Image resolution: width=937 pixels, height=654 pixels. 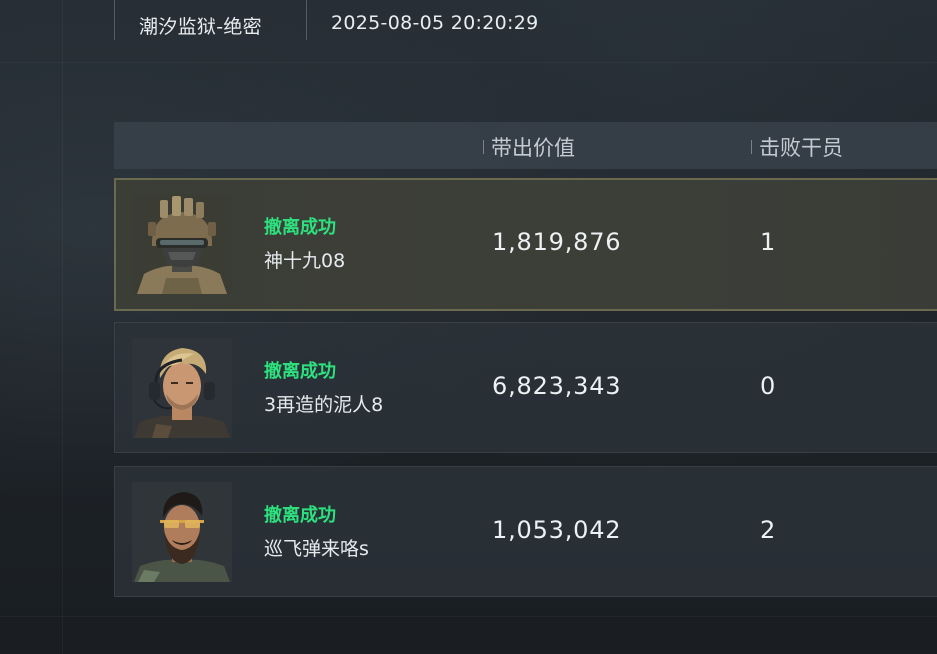 What do you see at coordinates (768, 242) in the screenshot?
I see `operator-kills: 1` at bounding box center [768, 242].